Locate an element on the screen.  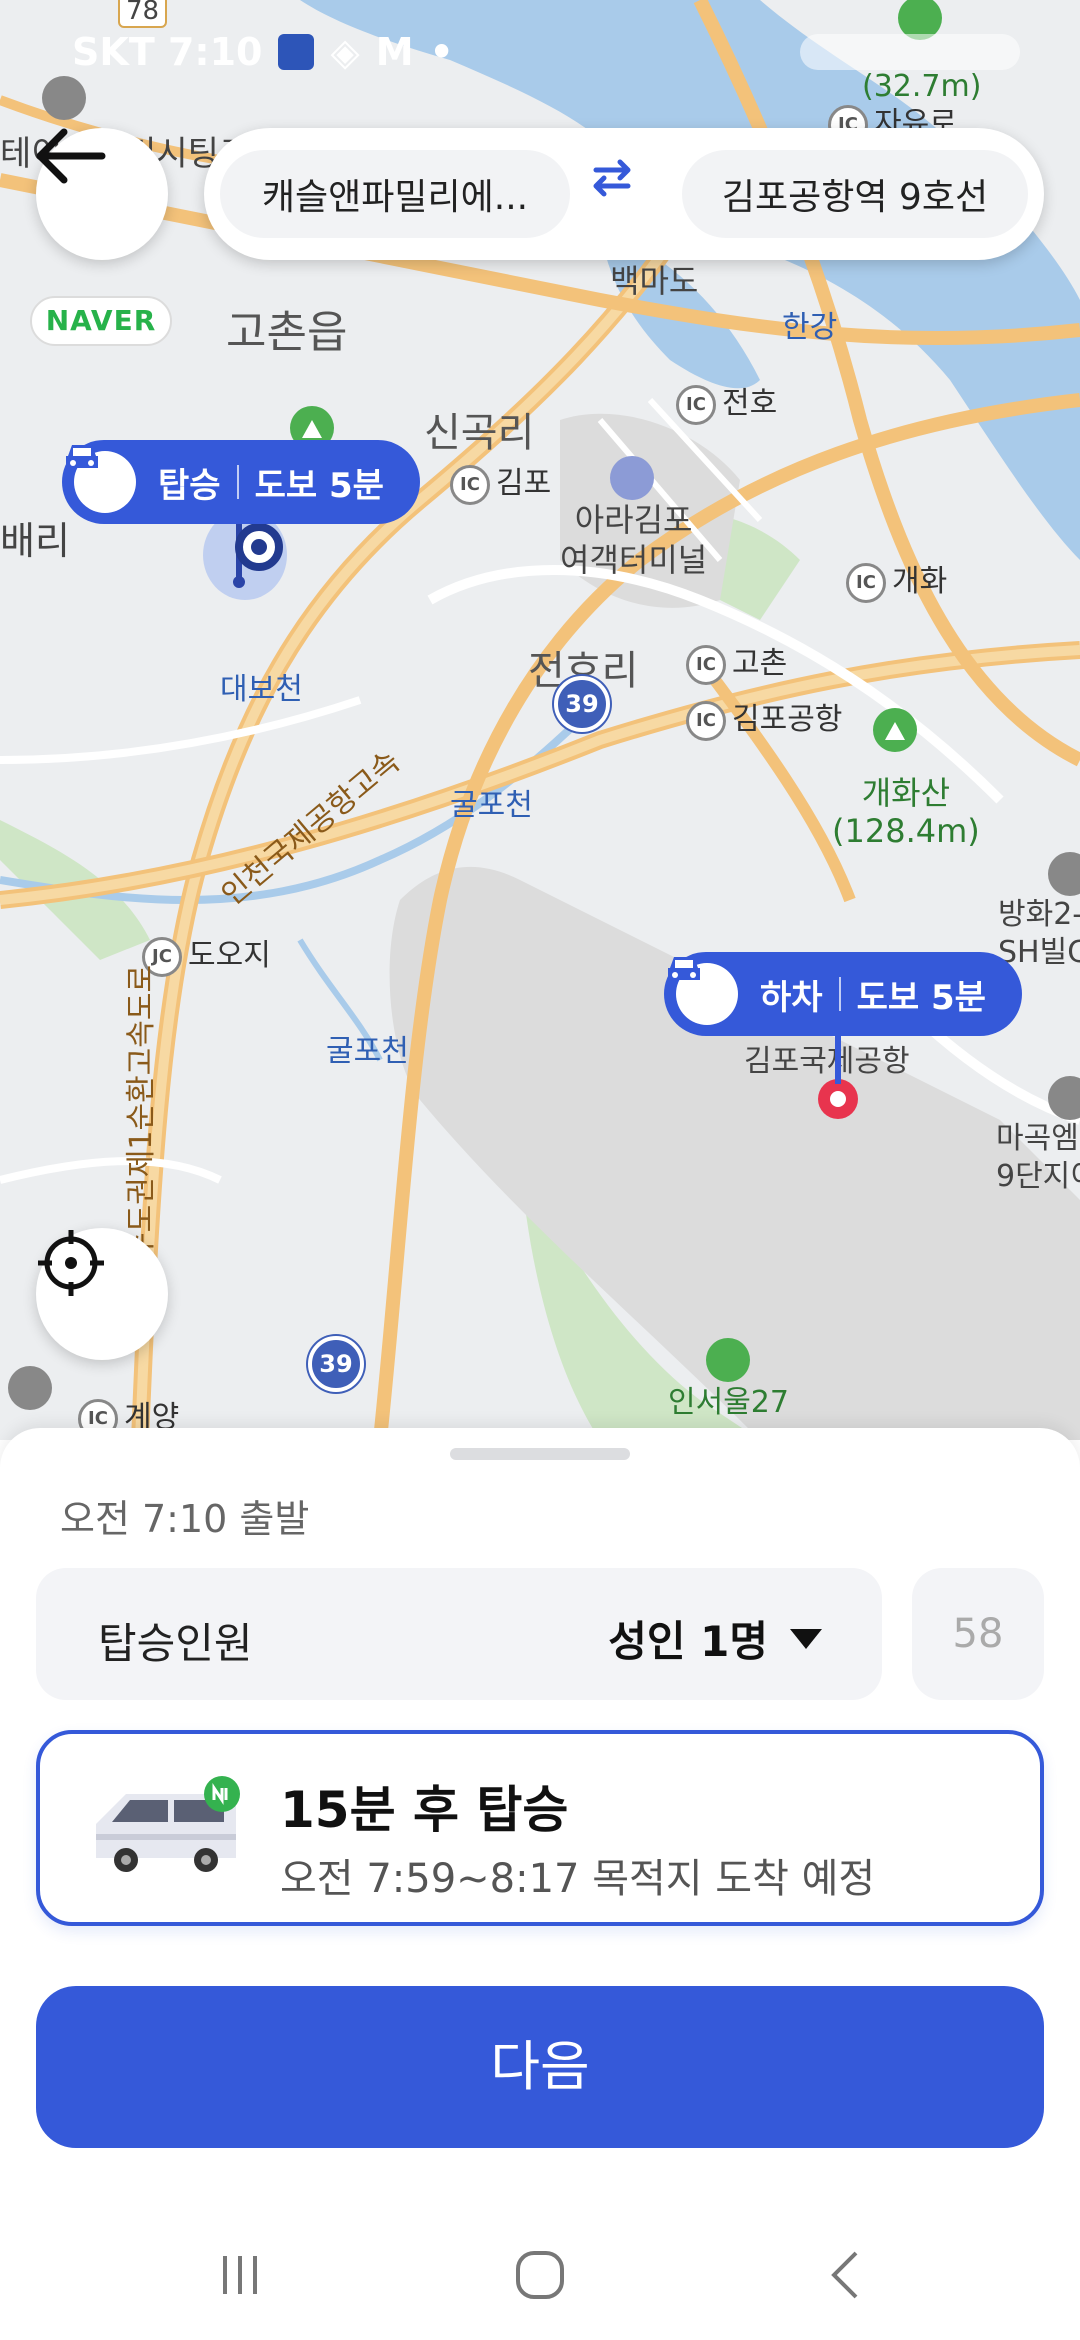
left-edge-label: 배리 is located at coordinates (35, 541).